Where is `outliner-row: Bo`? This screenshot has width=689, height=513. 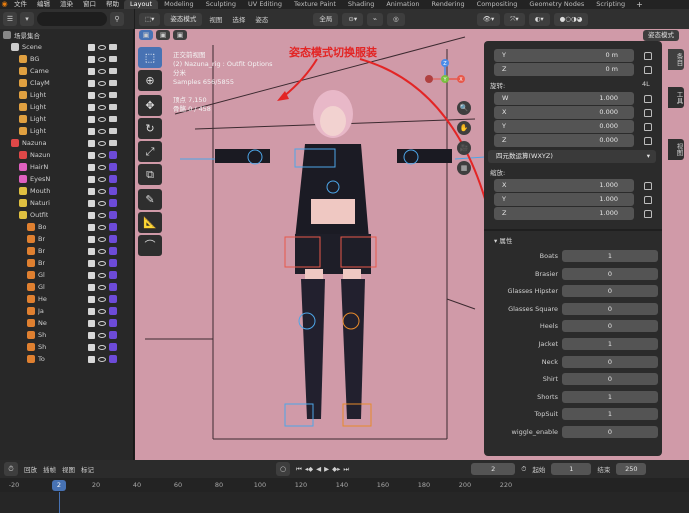
outliner-row: Bo is located at coordinates (67, 227).